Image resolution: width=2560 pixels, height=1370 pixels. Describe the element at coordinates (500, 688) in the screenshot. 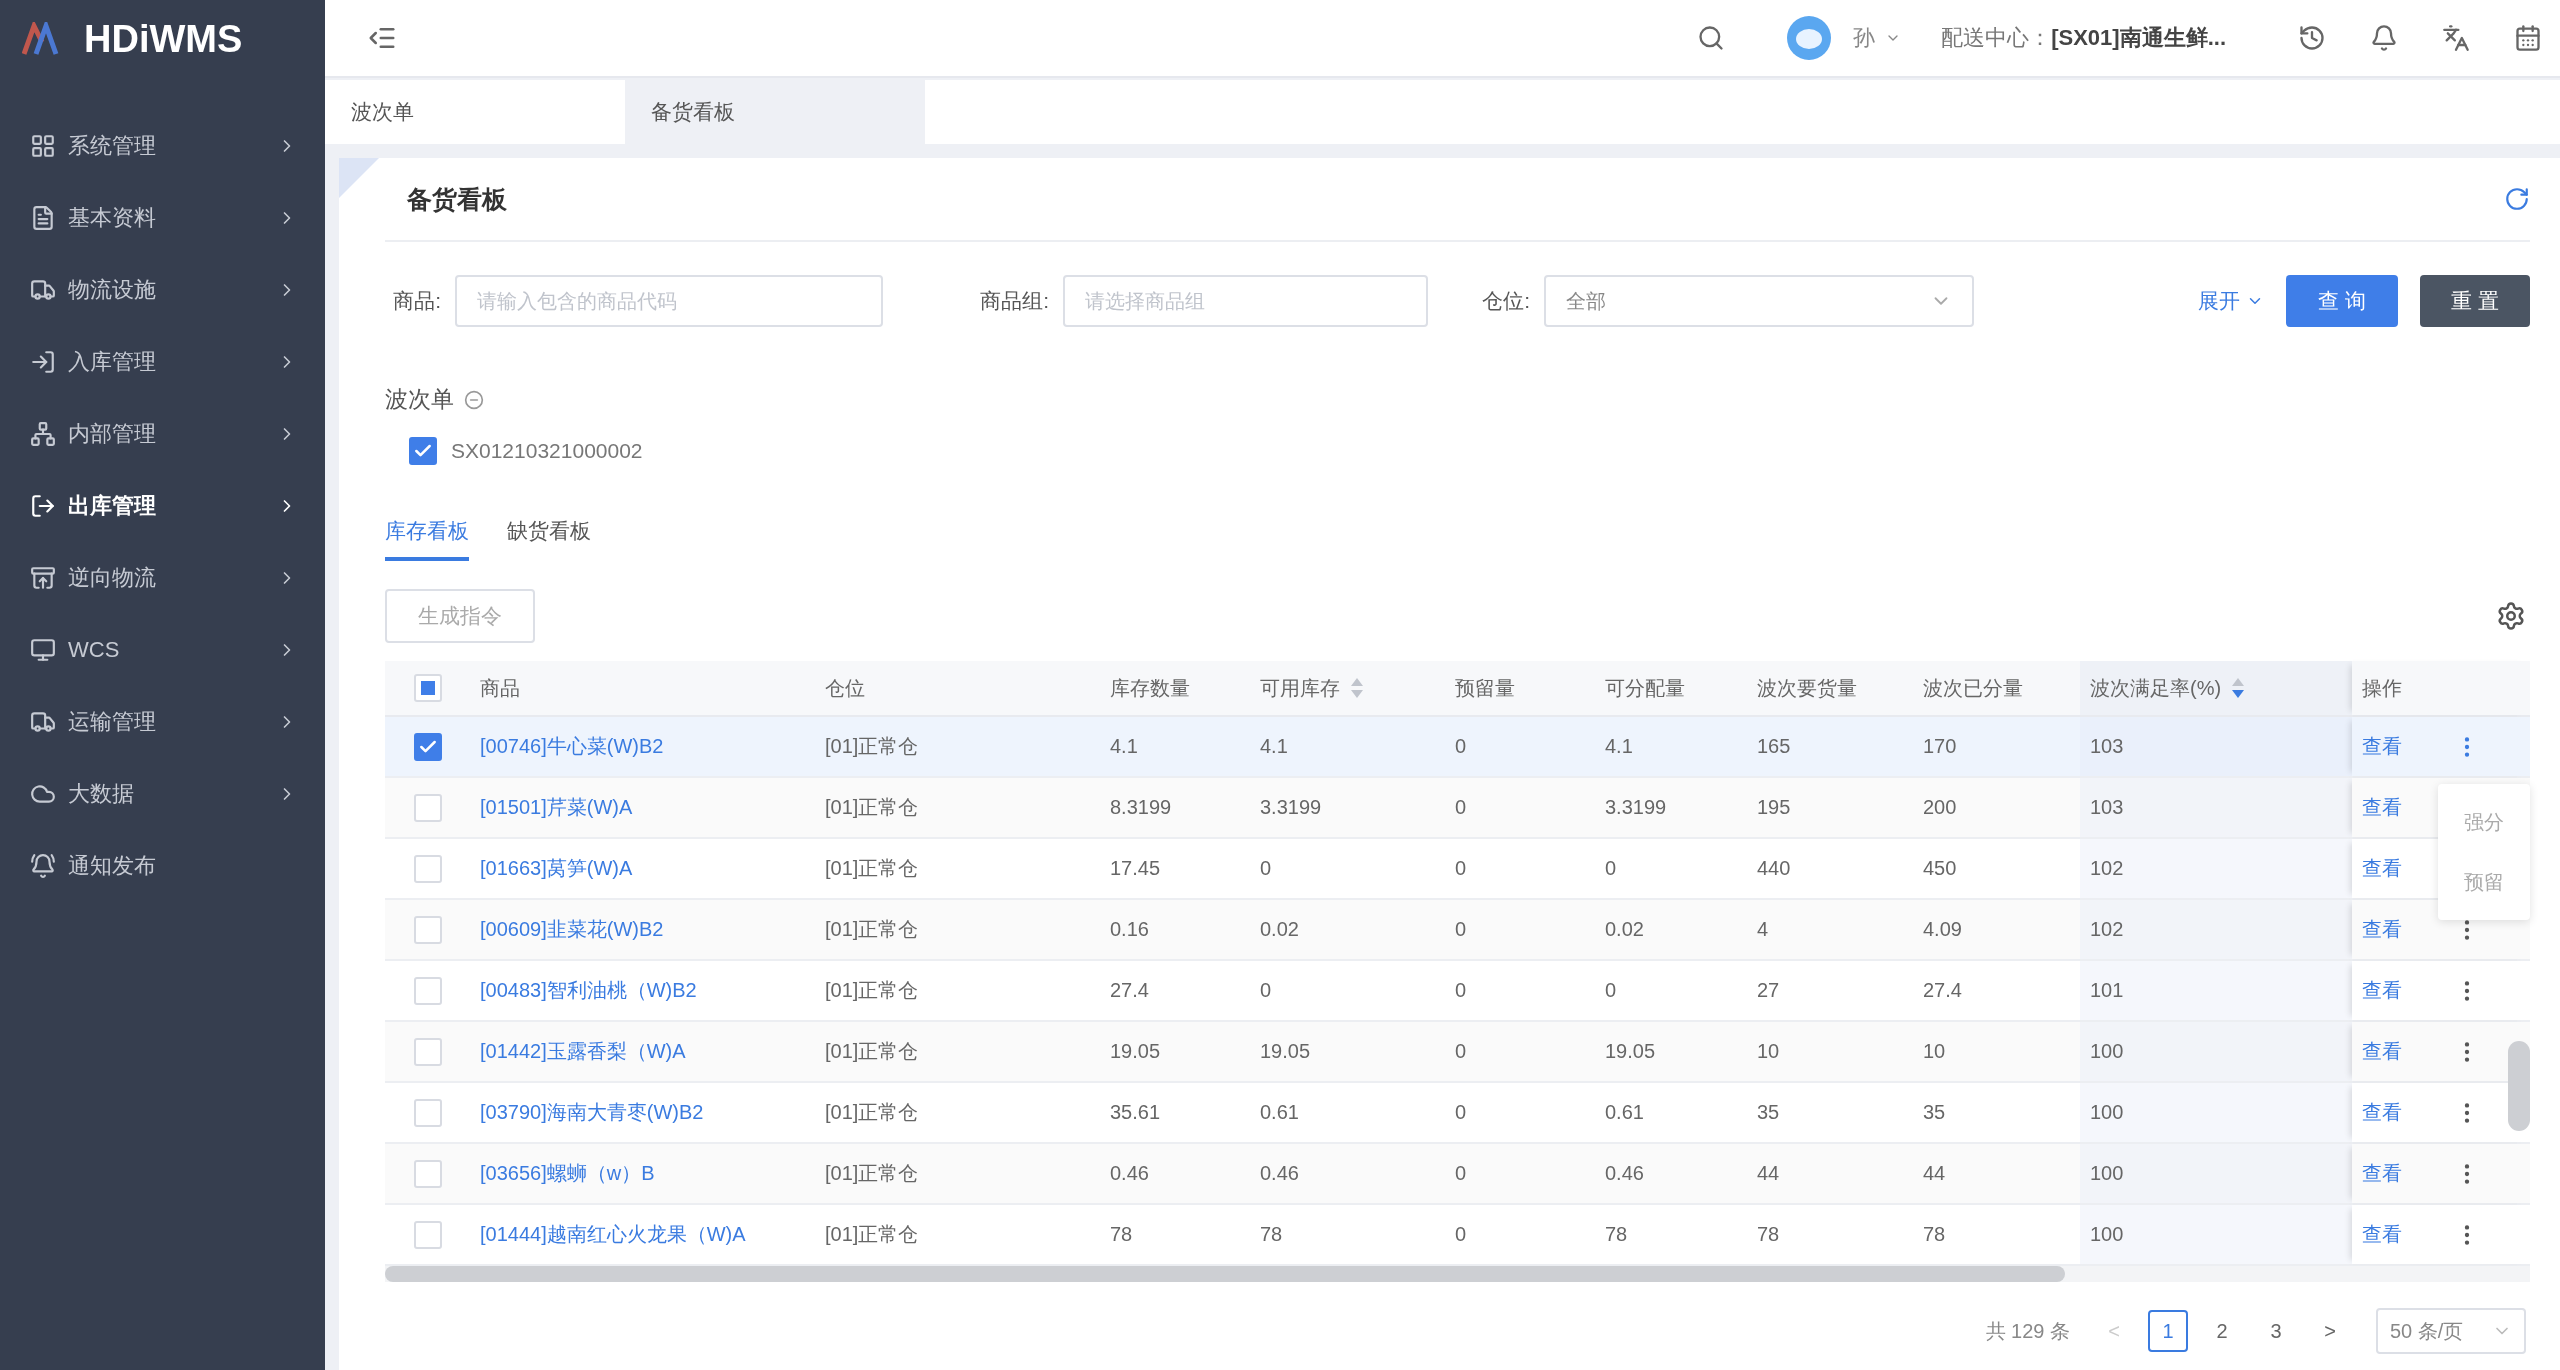

I see `column-header: 商品` at that location.